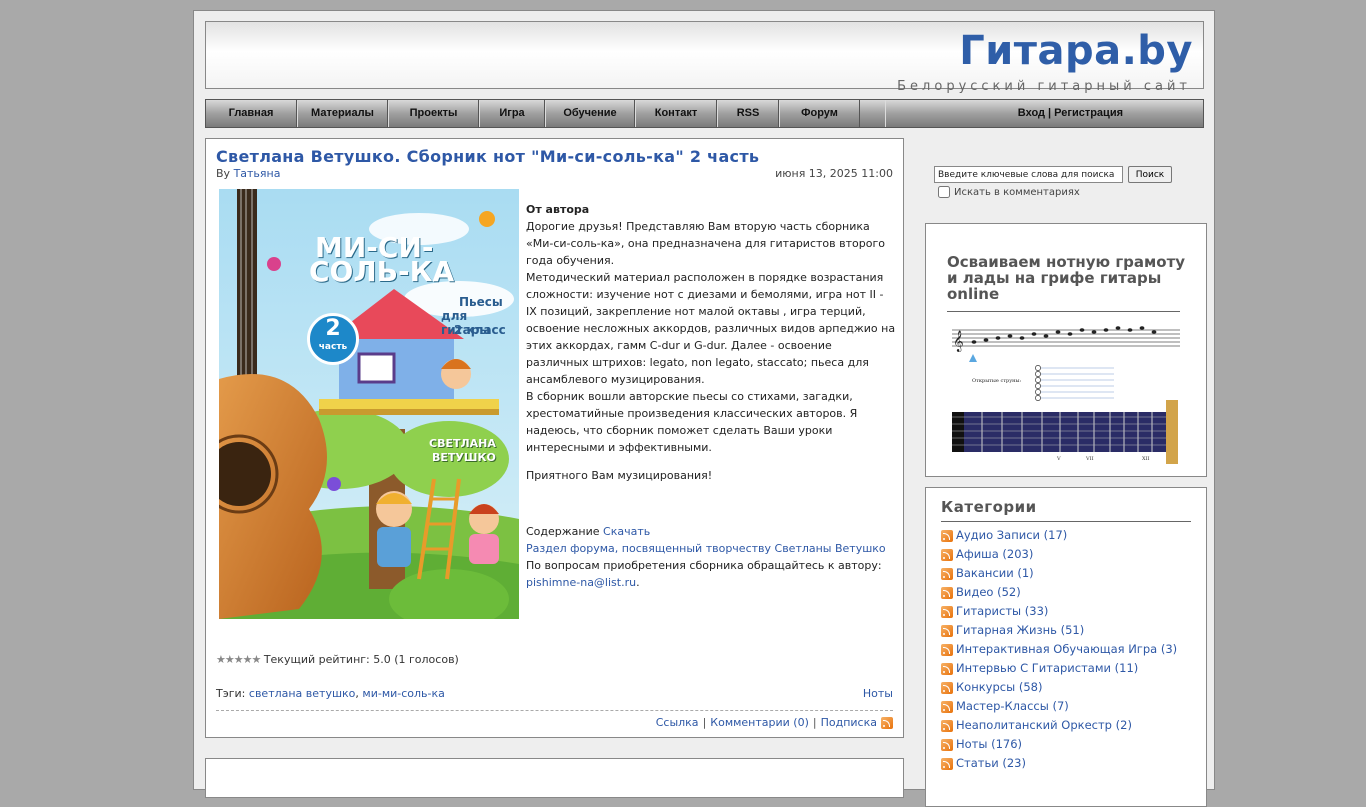 This screenshot has width=1366, height=807. Describe the element at coordinates (991, 763) in the screenshot. I see `category-link: Статьи (23)` at that location.